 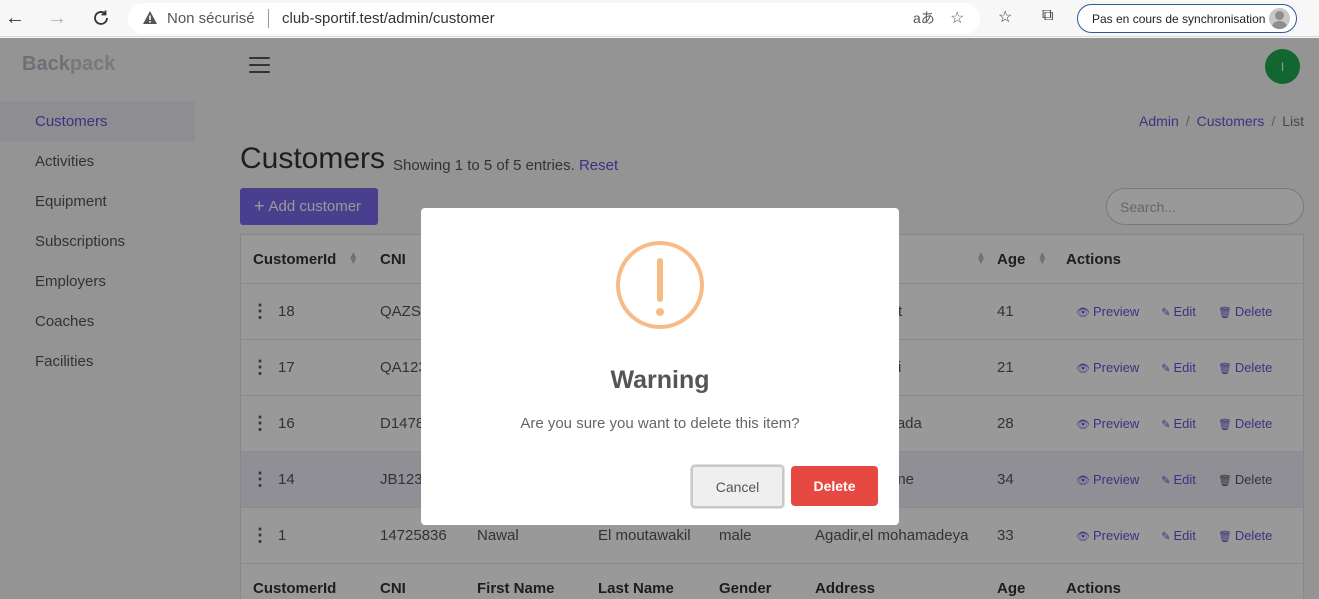 What do you see at coordinates (834, 486) in the screenshot?
I see `confirm-delete-button: Delete` at bounding box center [834, 486].